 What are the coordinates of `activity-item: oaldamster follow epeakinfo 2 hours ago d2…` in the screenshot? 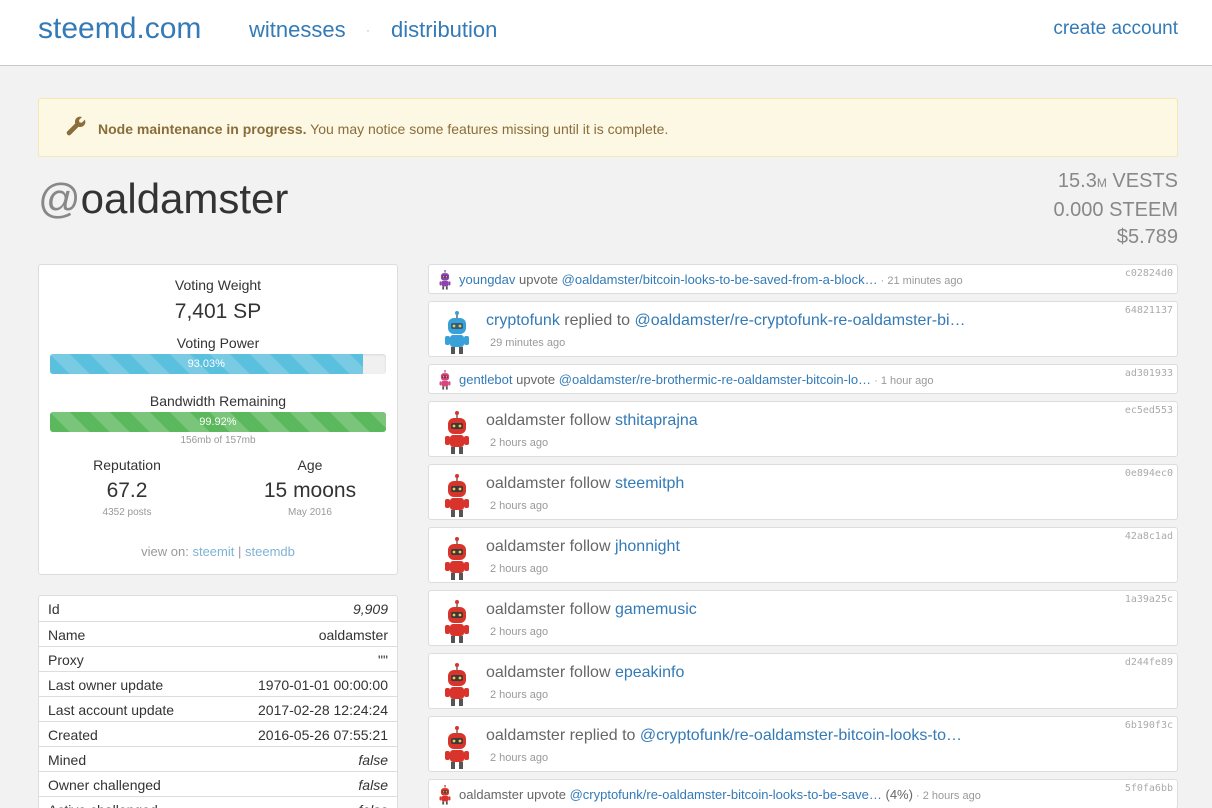 It's located at (803, 681).